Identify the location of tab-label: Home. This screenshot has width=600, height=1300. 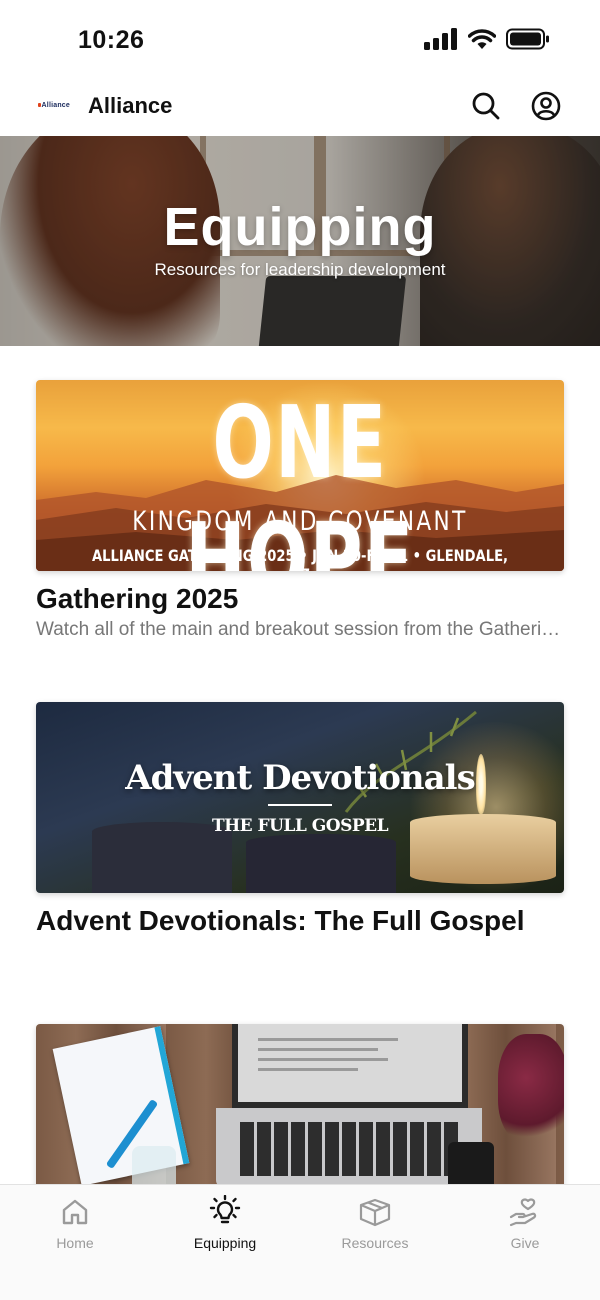
(75, 1243).